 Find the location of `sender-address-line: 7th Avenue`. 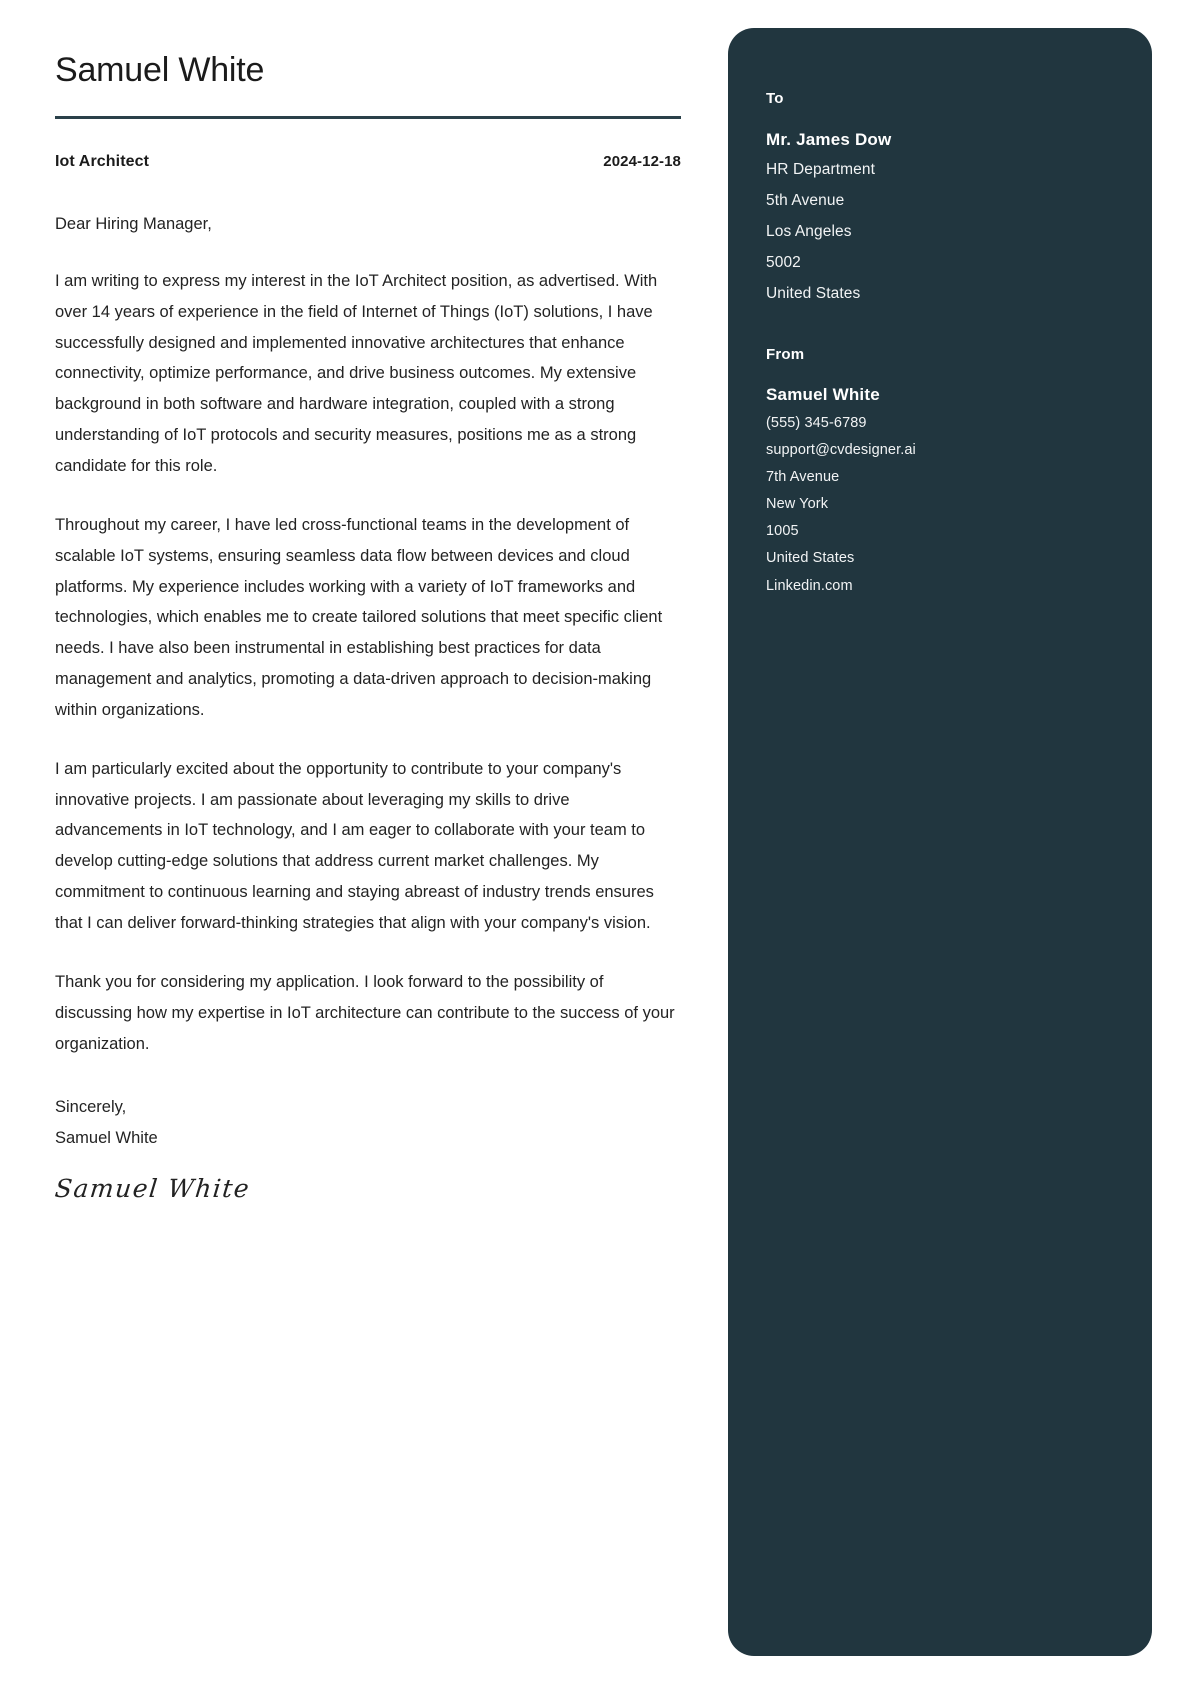

sender-address-line: 7th Avenue is located at coordinates (803, 477).